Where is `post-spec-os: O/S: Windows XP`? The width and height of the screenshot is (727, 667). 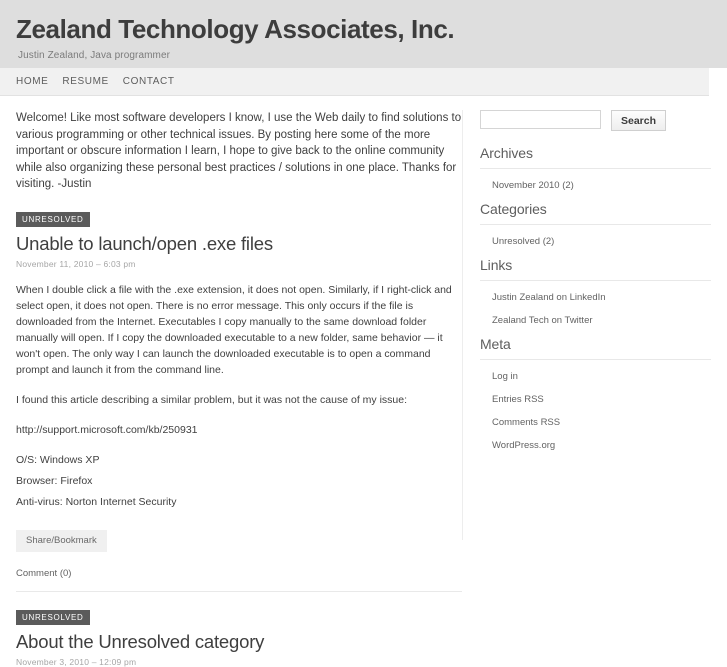 post-spec-os: O/S: Windows XP is located at coordinates (58, 459).